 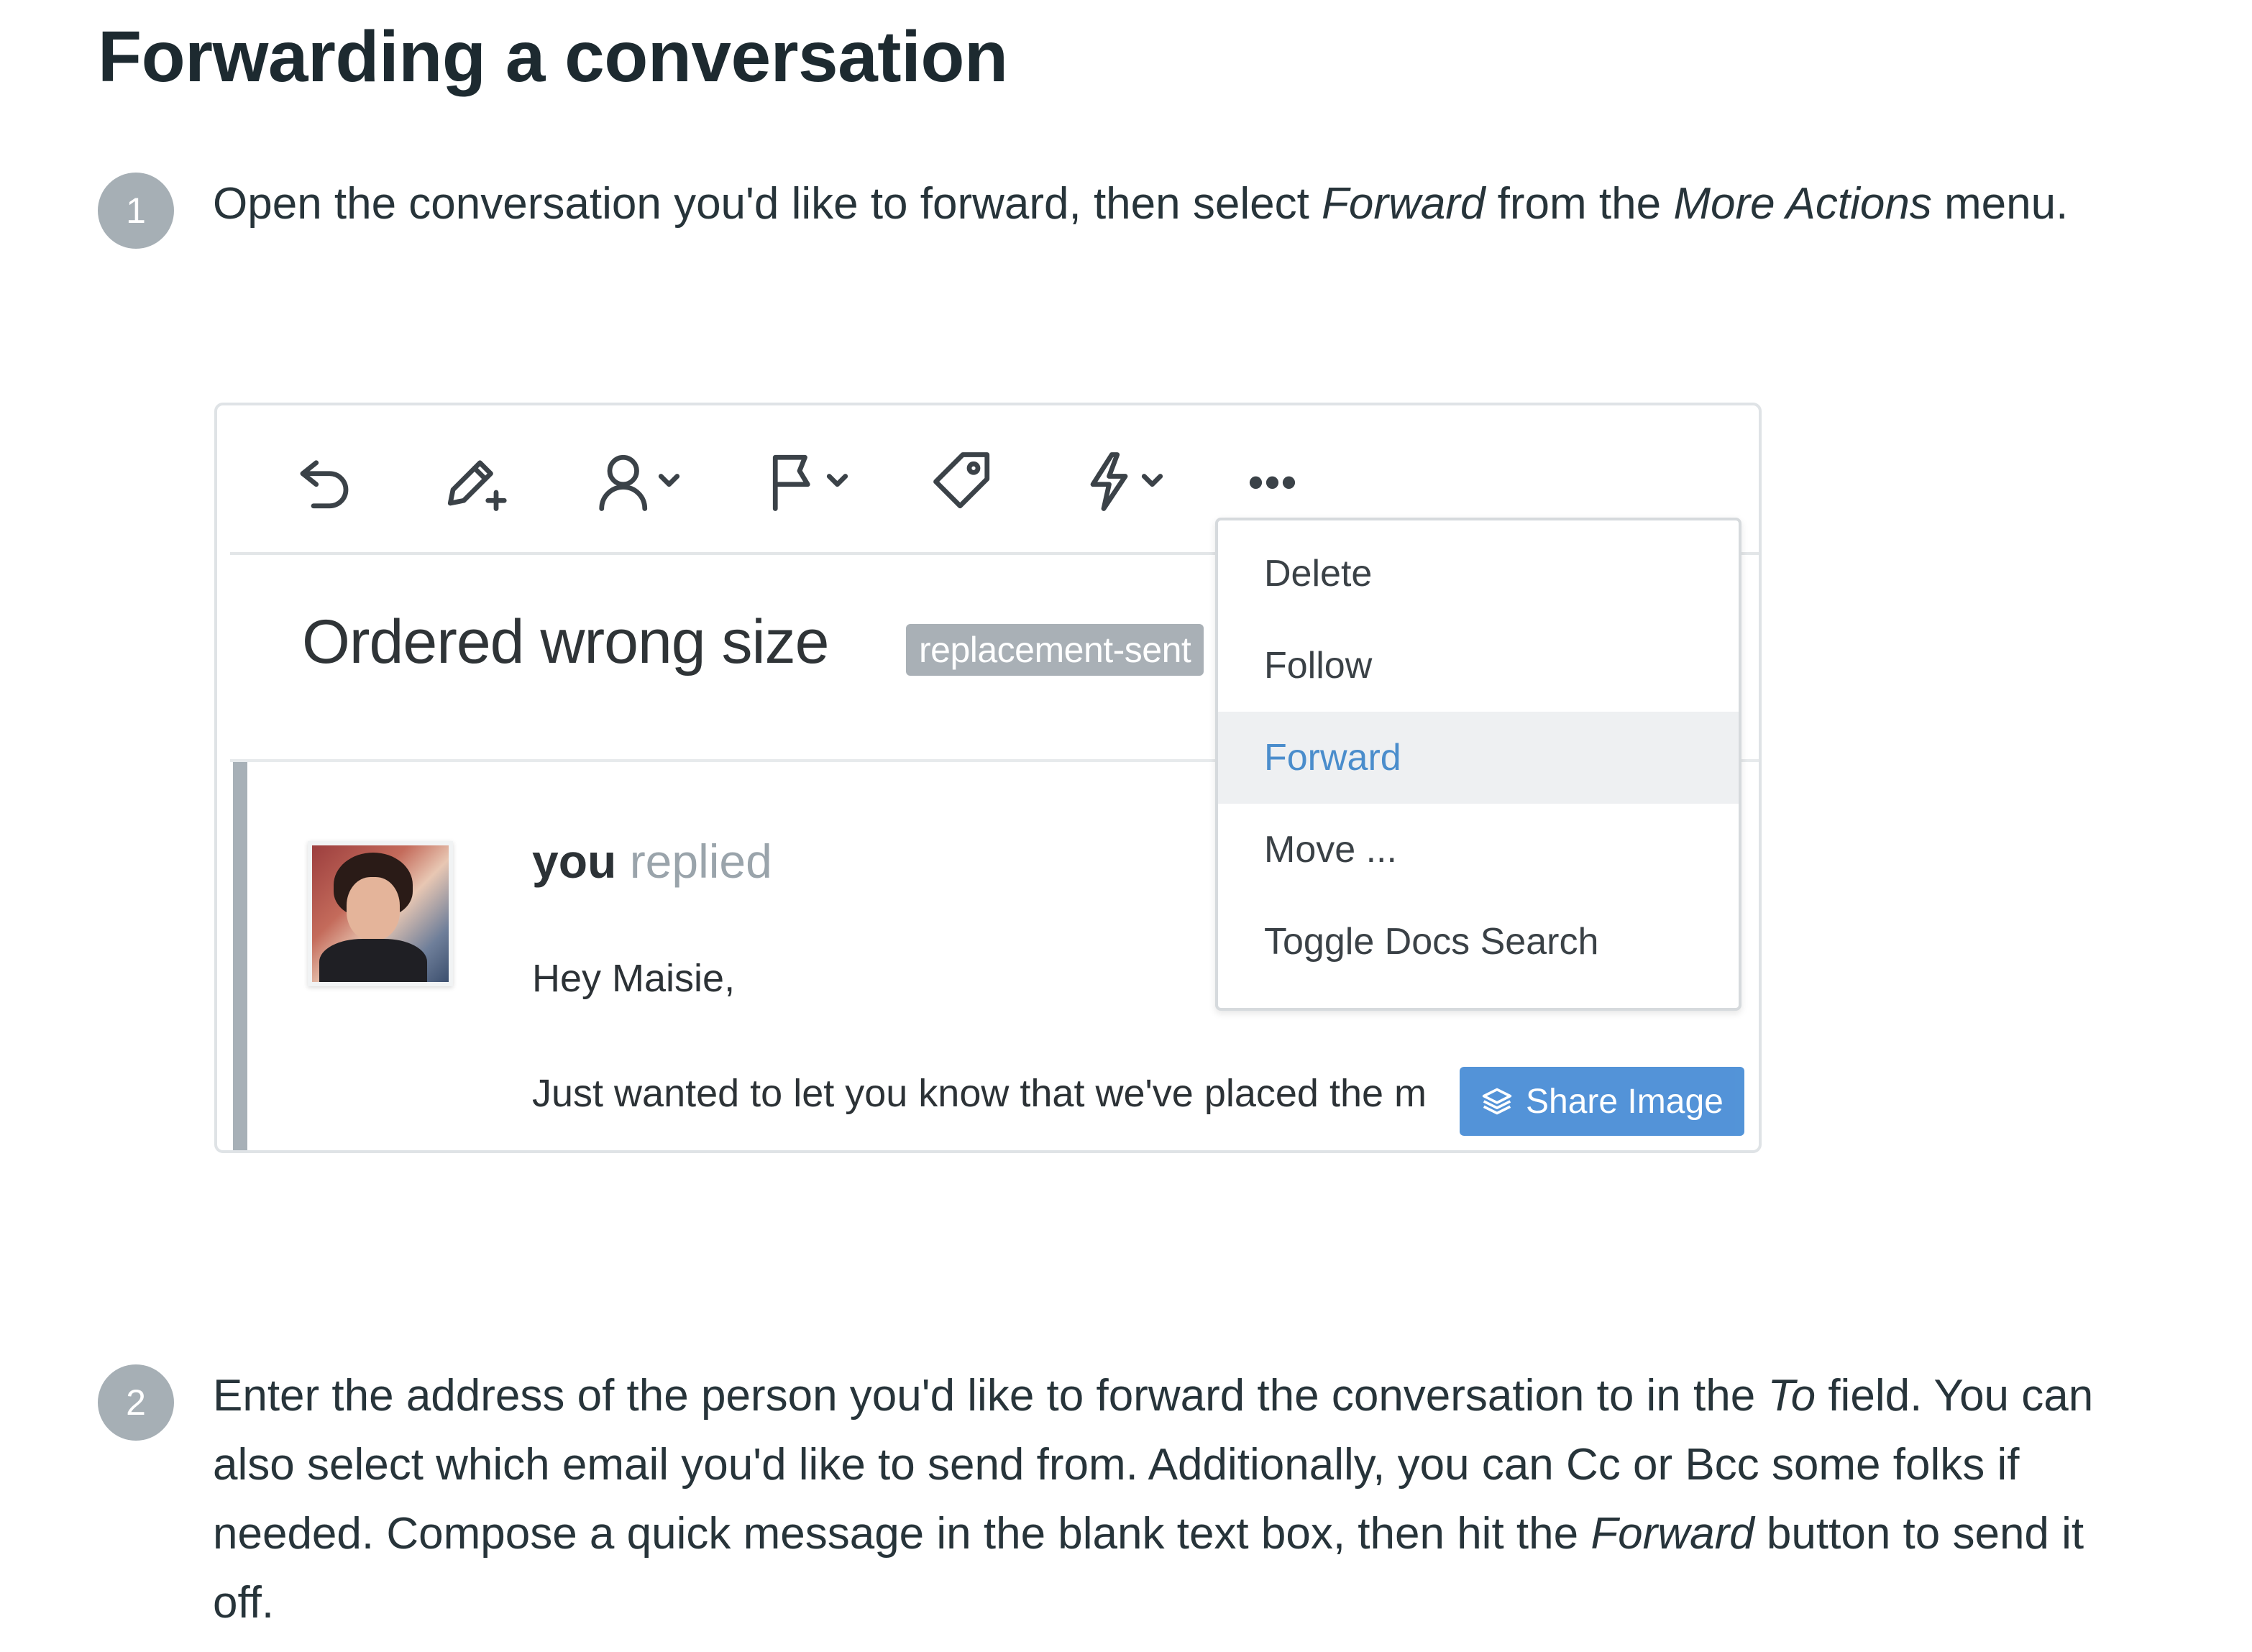 What do you see at coordinates (1273, 482) in the screenshot?
I see `more-actions-icon: •••` at bounding box center [1273, 482].